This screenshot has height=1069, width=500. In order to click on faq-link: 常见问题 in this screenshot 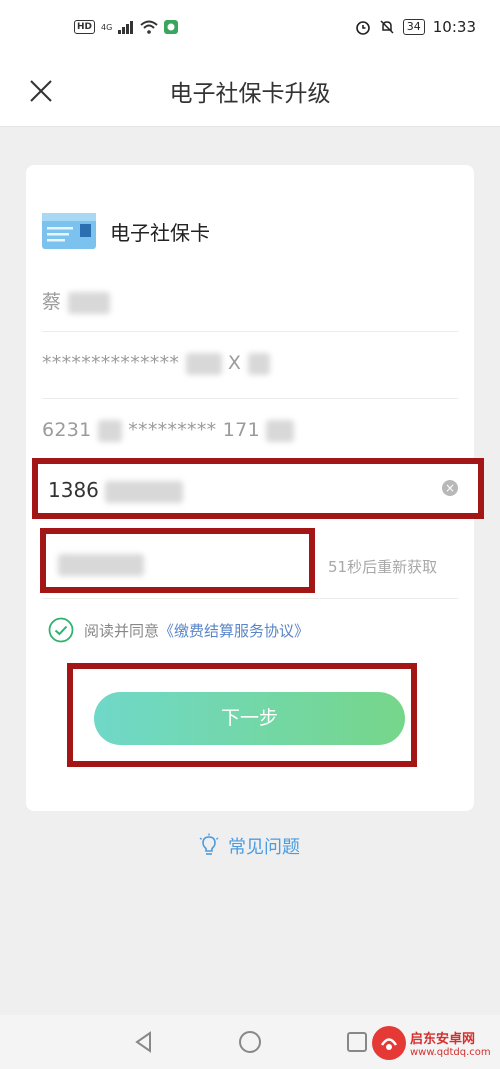, I will do `click(249, 846)`.